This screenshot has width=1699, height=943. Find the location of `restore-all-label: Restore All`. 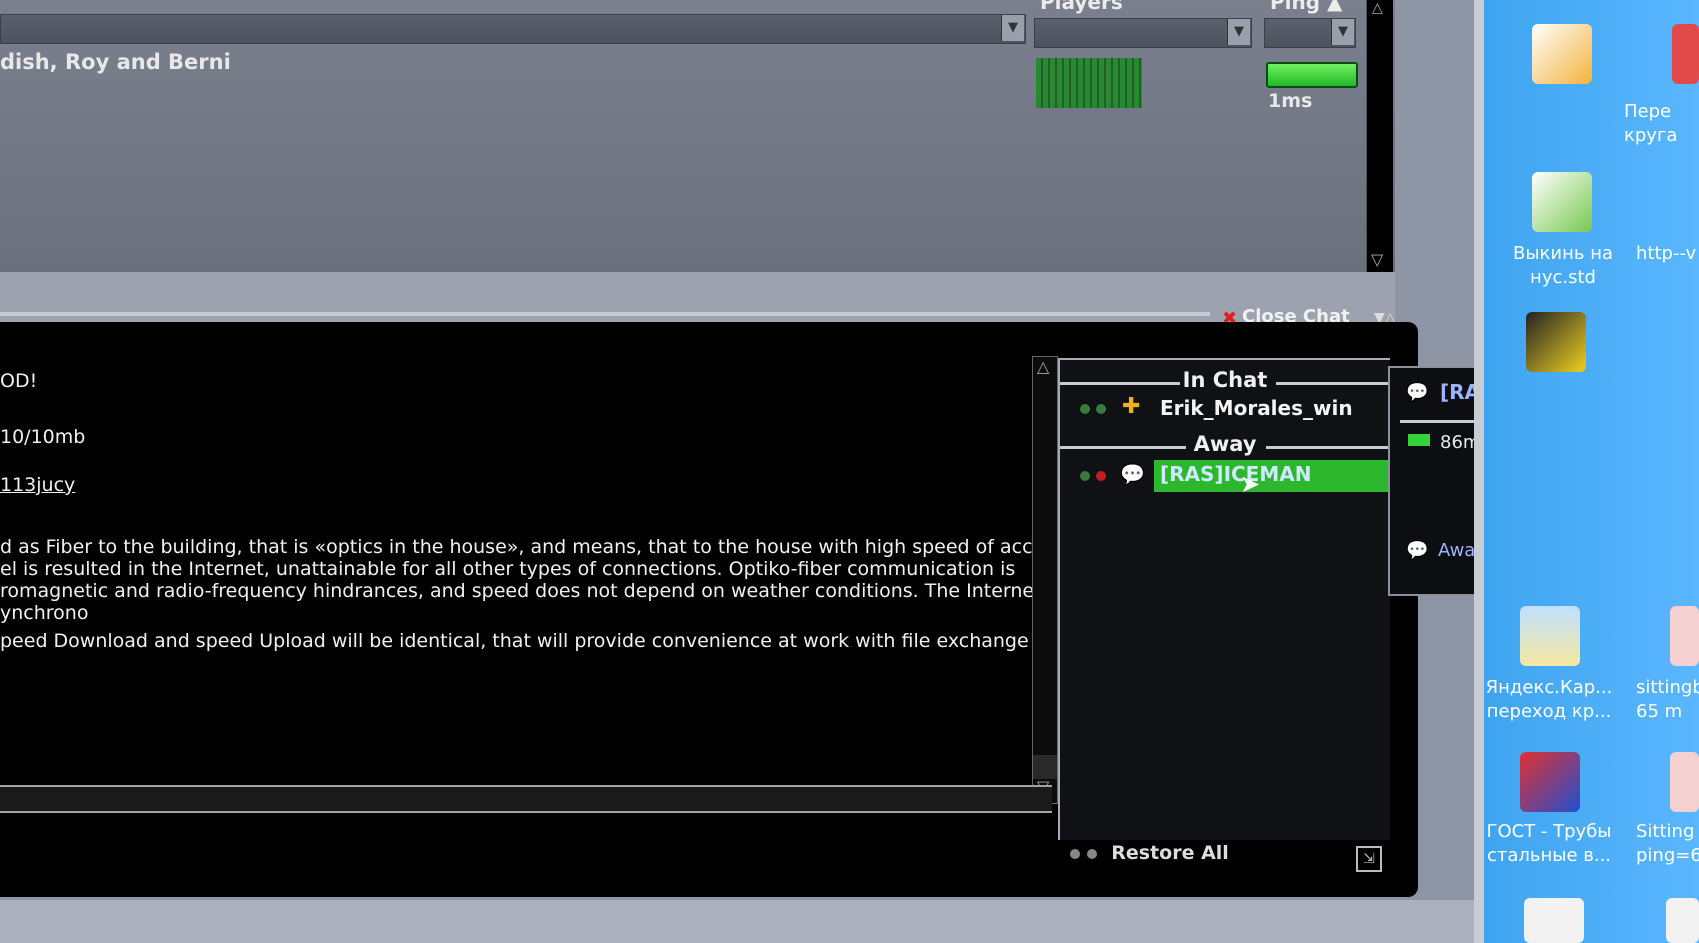

restore-all-label: Restore All is located at coordinates (1170, 853).